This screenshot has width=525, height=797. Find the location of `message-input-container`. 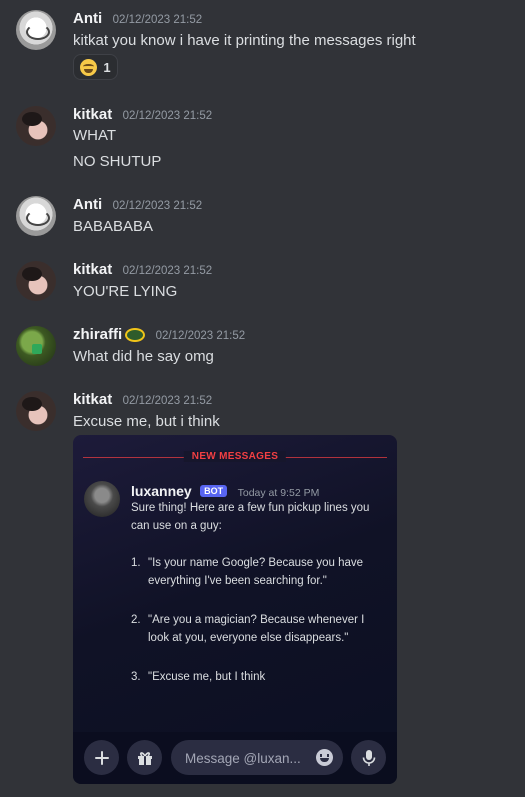

message-input-container is located at coordinates (257, 758).